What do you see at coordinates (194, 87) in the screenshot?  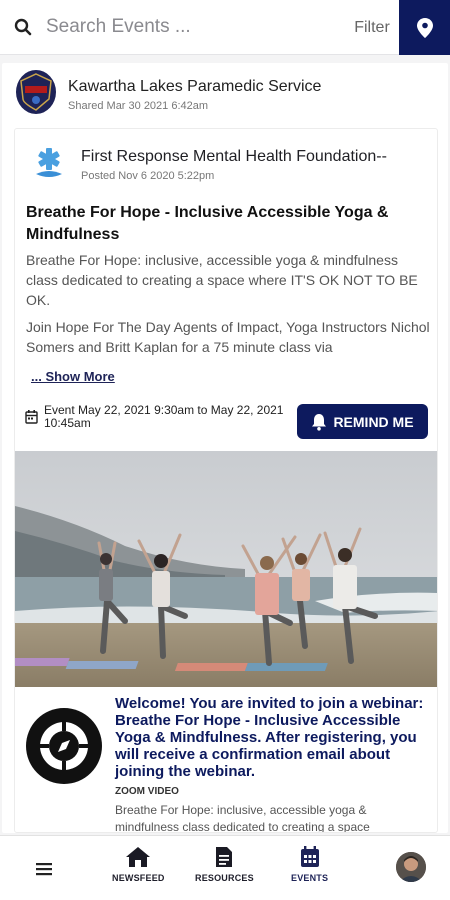 I see `sharer-name: Kawartha Lakes Paramedic Service` at bounding box center [194, 87].